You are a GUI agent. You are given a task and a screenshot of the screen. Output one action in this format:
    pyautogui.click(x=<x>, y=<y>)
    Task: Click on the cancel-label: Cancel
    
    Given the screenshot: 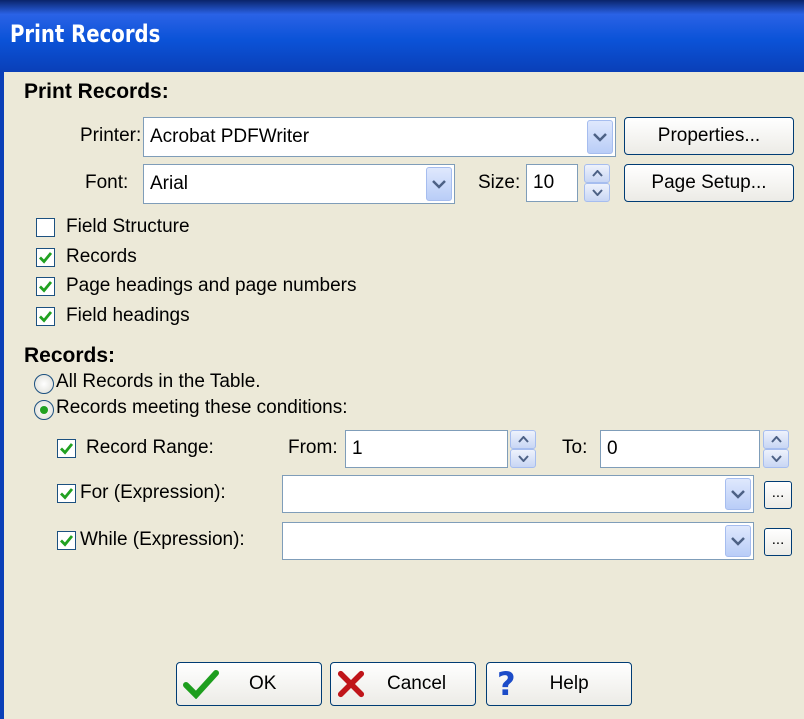 What is the action you would take?
    pyautogui.click(x=417, y=683)
    